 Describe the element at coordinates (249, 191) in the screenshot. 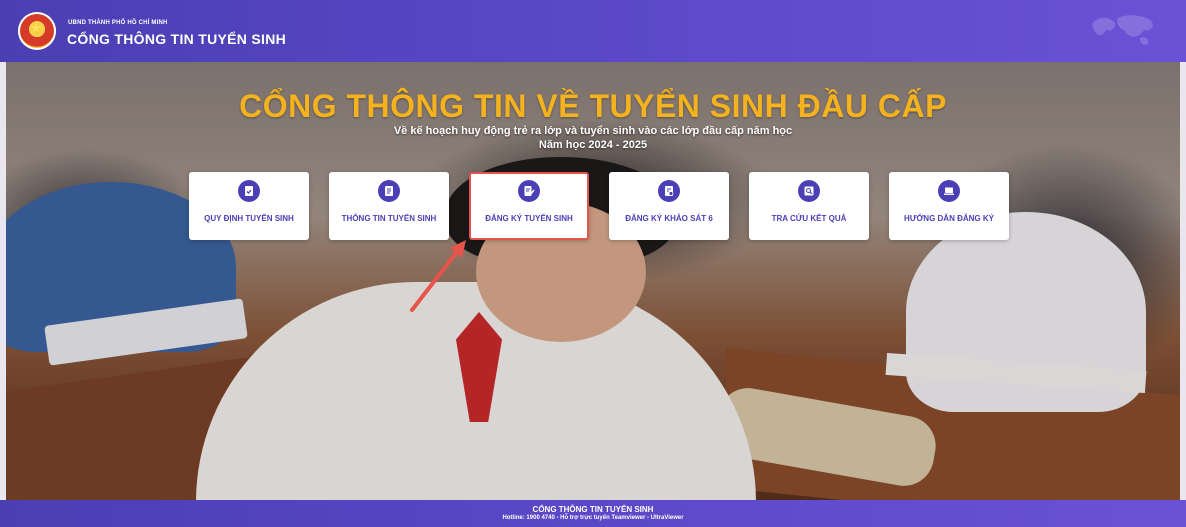

I see `clipboard-check-icon` at that location.